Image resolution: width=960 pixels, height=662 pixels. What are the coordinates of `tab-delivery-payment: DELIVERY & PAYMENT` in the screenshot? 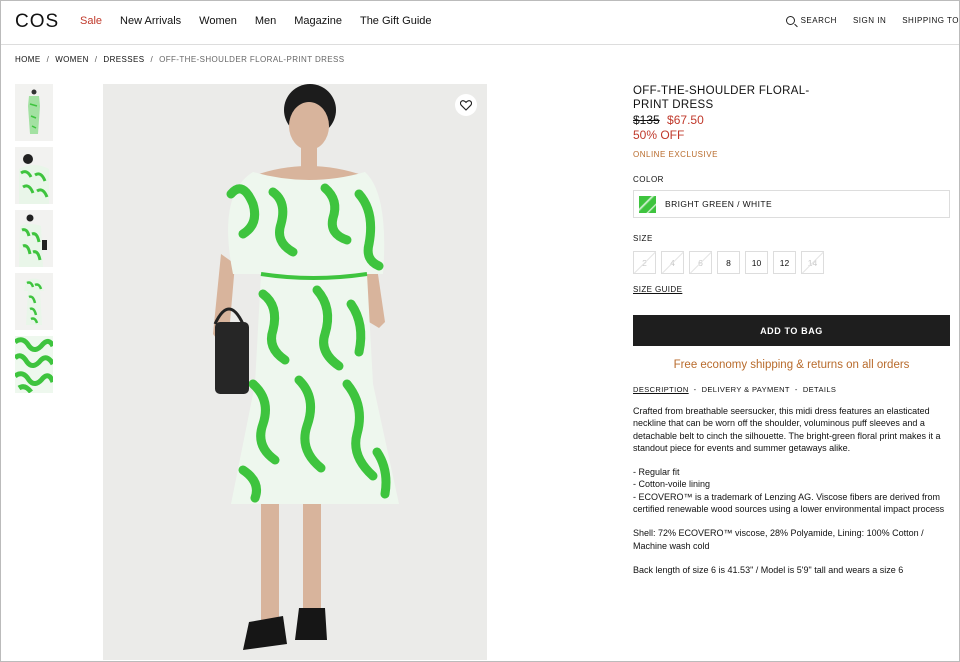 It's located at (746, 389).